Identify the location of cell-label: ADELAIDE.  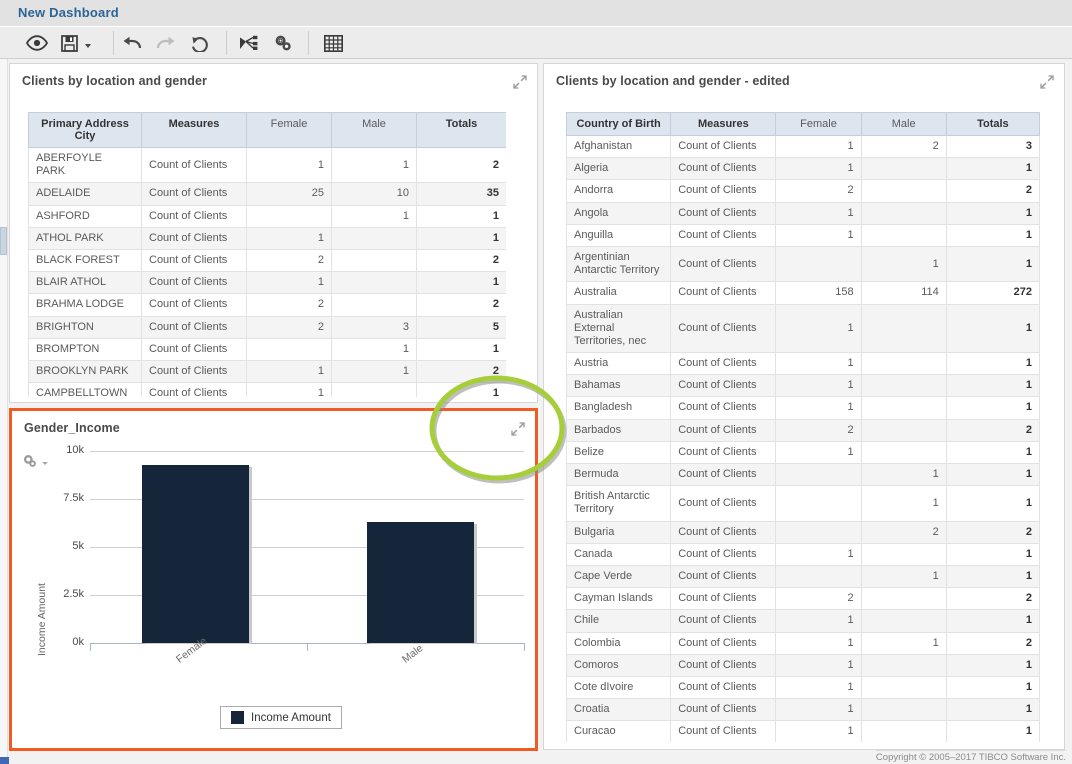
(85, 194).